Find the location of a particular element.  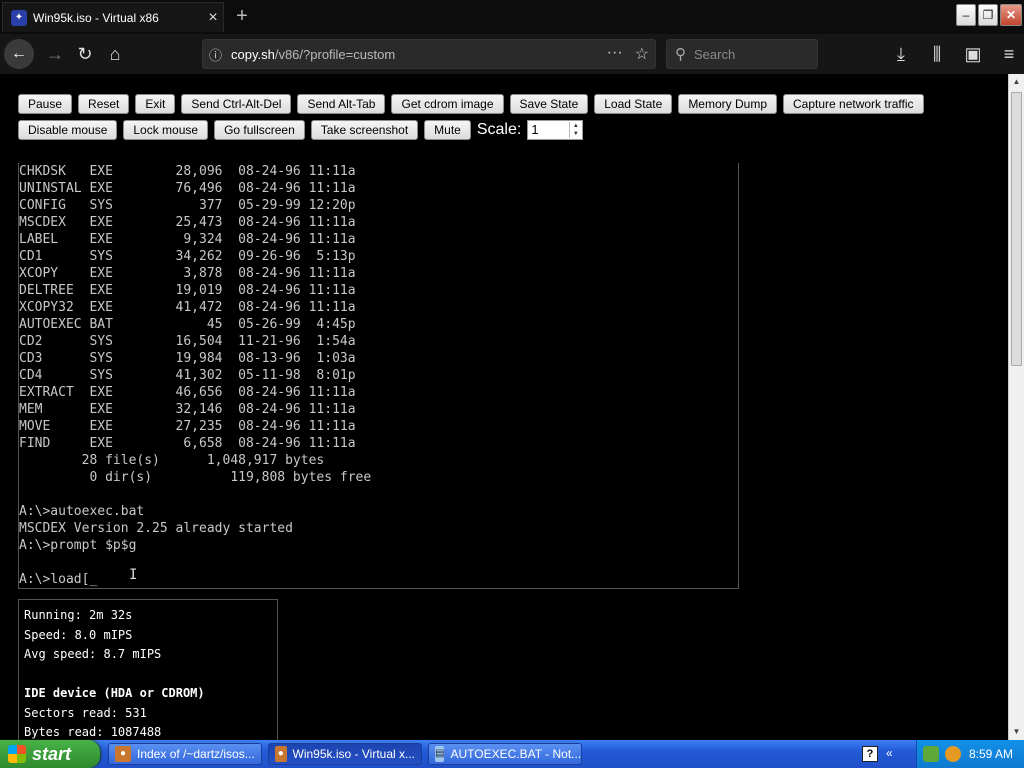

close-tab-icon: × is located at coordinates (213, 18).